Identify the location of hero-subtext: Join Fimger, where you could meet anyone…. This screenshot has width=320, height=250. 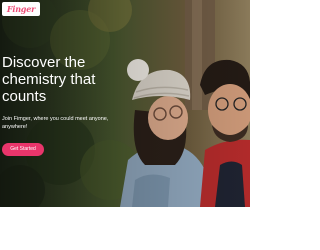
(55, 123).